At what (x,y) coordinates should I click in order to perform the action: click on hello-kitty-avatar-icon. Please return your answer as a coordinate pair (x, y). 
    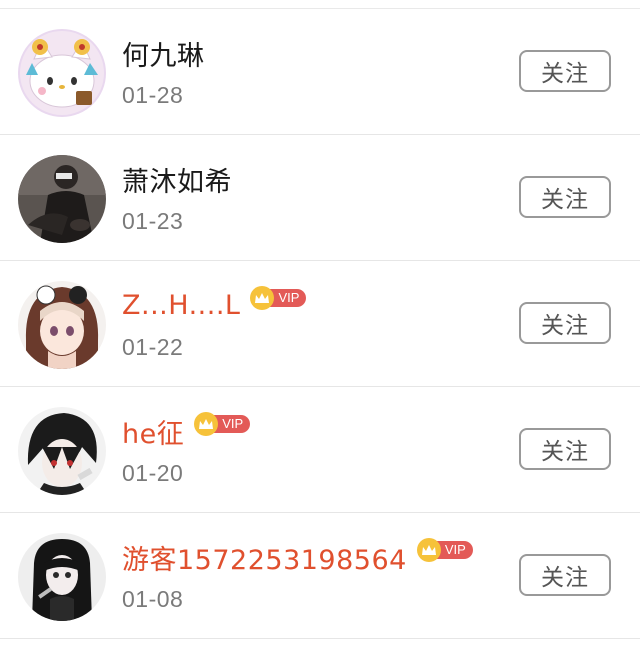
    Looking at the image, I should click on (62, 73).